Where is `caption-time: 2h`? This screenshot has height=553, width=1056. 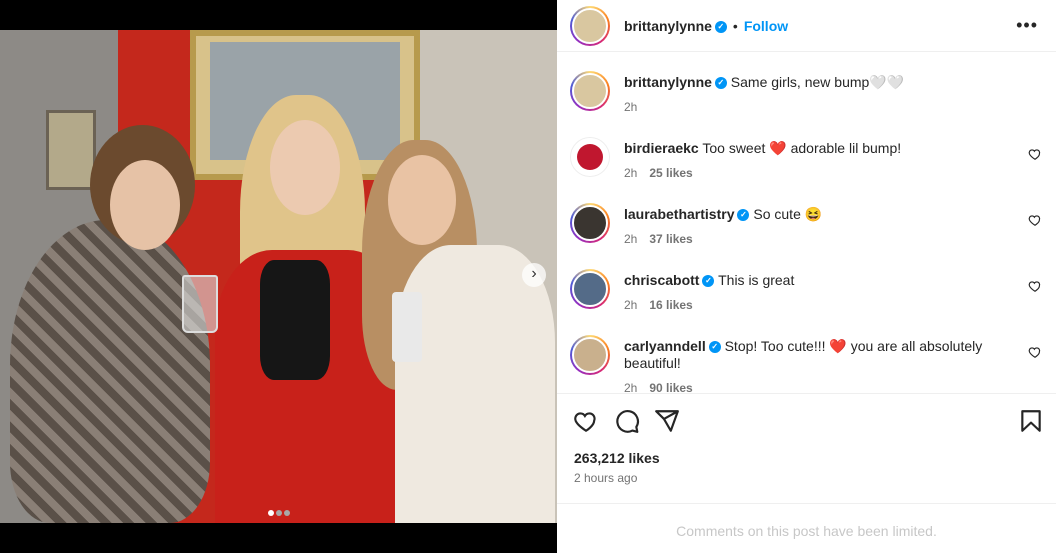
caption-time: 2h is located at coordinates (630, 107).